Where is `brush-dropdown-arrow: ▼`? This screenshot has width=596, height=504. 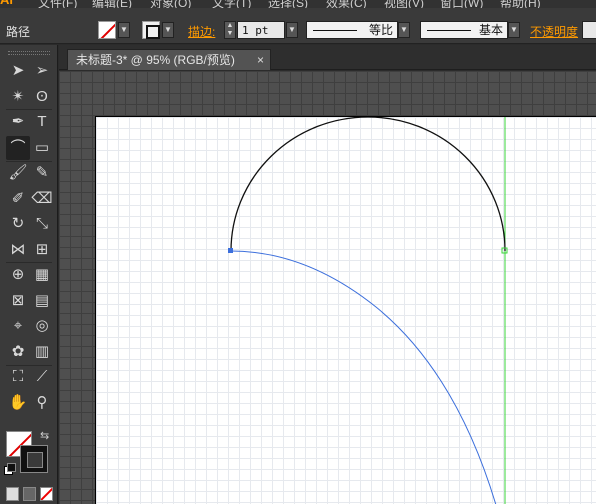
brush-dropdown-arrow: ▼ is located at coordinates (514, 30).